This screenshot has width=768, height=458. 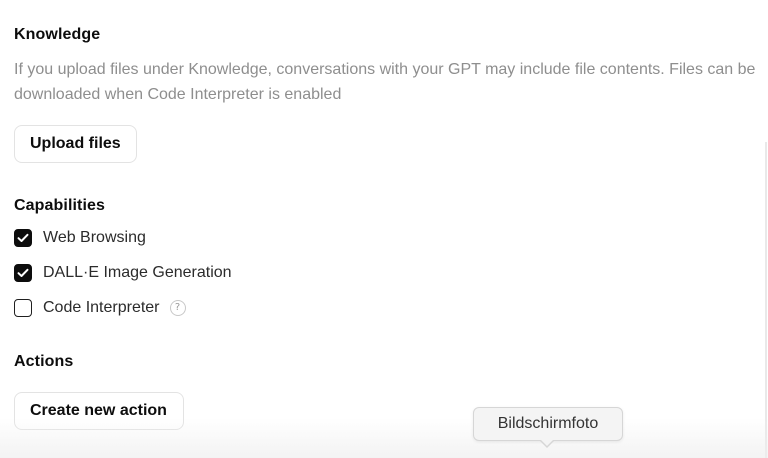 What do you see at coordinates (384, 438) in the screenshot?
I see `bottom-fade-overlay` at bounding box center [384, 438].